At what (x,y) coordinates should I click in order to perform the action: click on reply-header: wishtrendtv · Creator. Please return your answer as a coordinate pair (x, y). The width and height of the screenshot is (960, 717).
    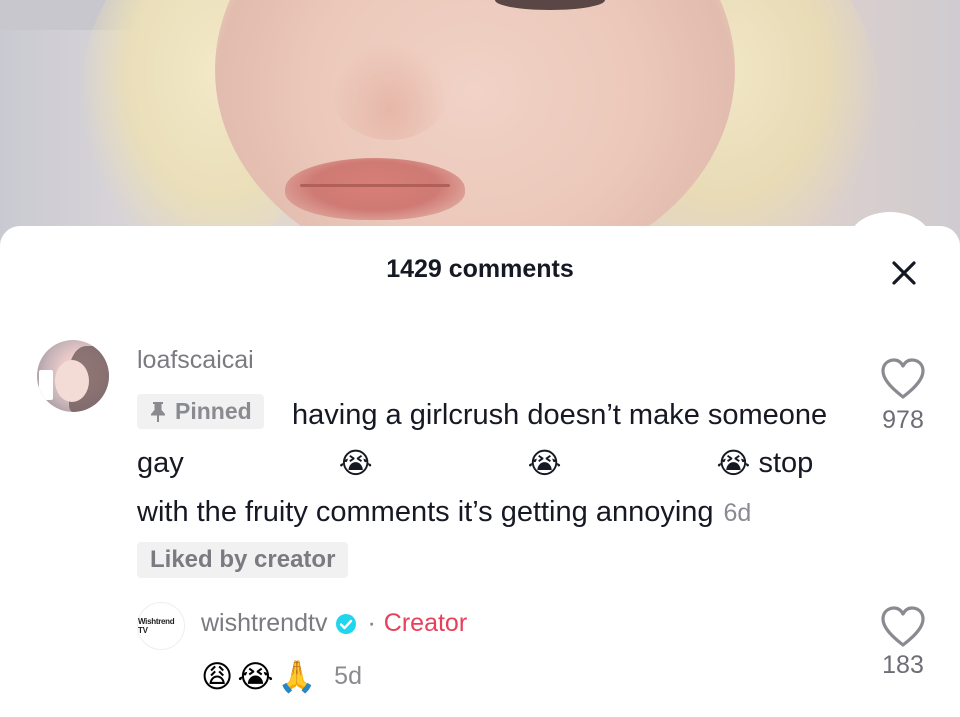
    Looking at the image, I should click on (334, 623).